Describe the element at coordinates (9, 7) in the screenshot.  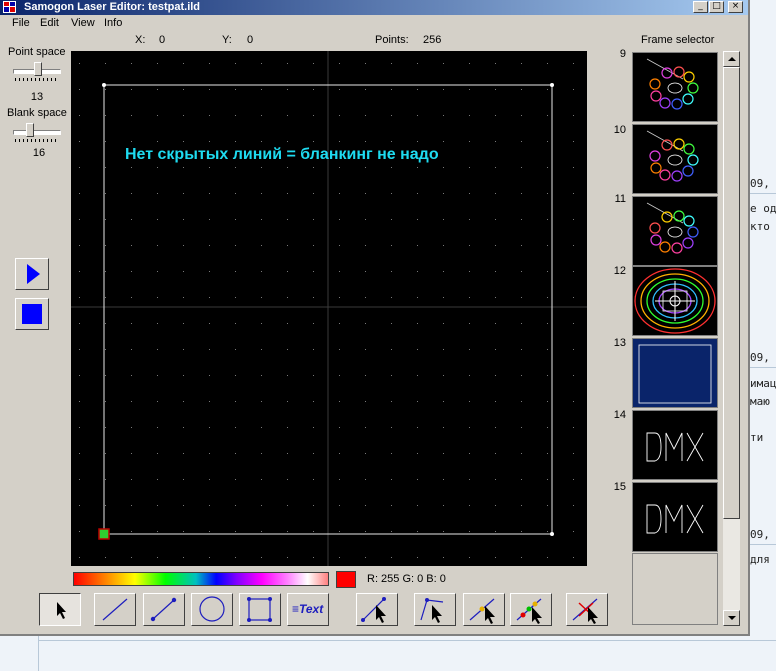
I see `app-icon` at that location.